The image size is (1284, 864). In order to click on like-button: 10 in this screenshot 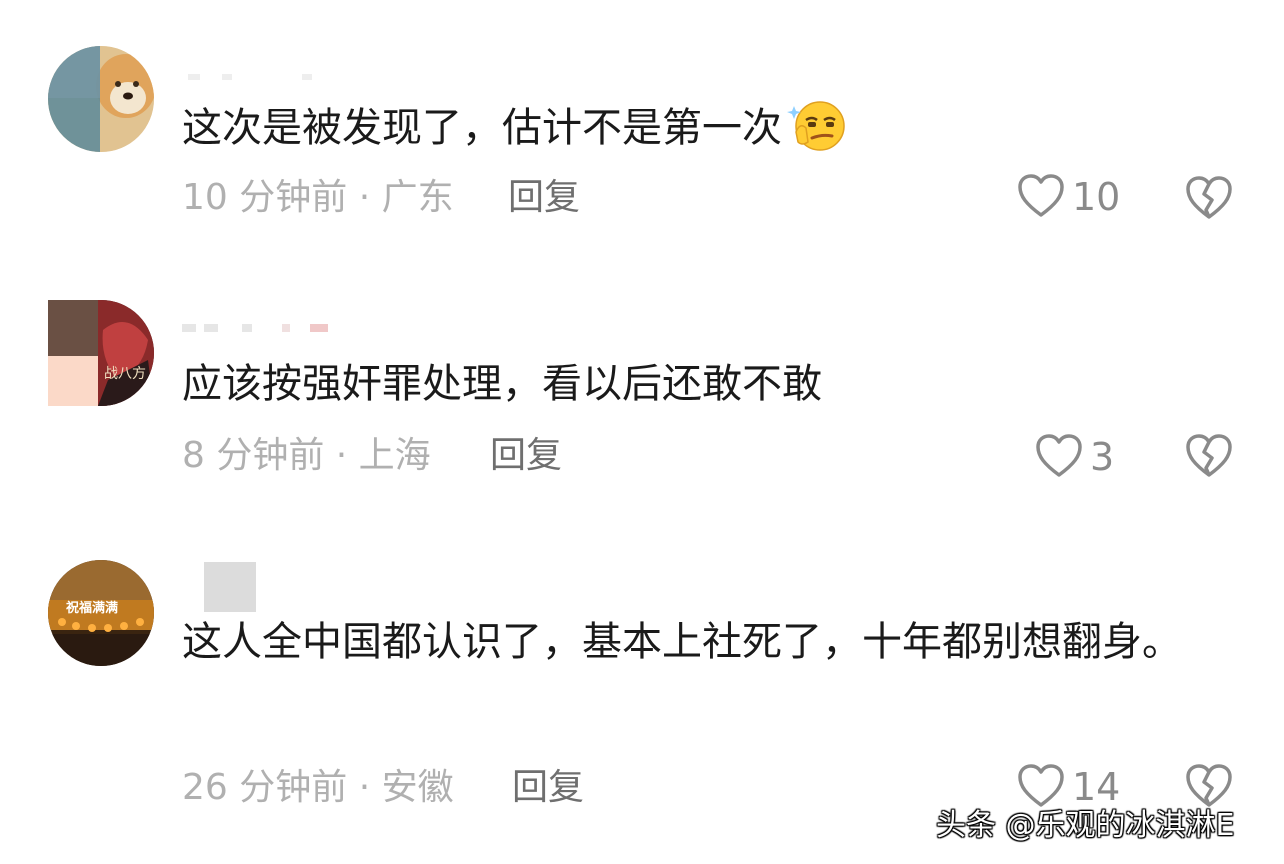, I will do `click(1068, 197)`.